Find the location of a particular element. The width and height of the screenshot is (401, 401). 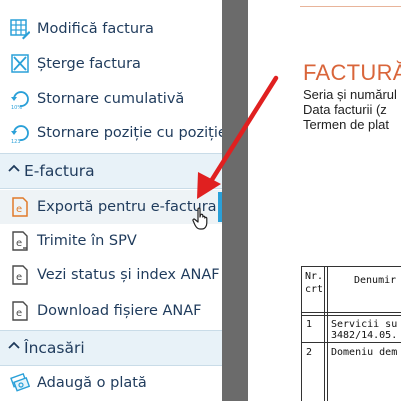

menu-item-send-spv: e Trimite în SPV is located at coordinates (111, 241).